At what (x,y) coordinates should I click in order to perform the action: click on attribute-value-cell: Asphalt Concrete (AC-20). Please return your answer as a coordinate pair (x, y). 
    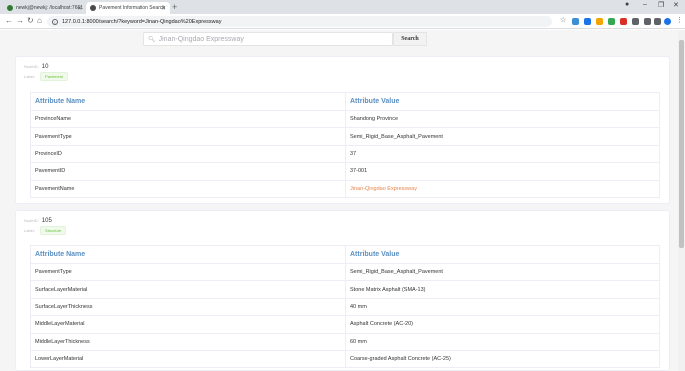
    Looking at the image, I should click on (502, 324).